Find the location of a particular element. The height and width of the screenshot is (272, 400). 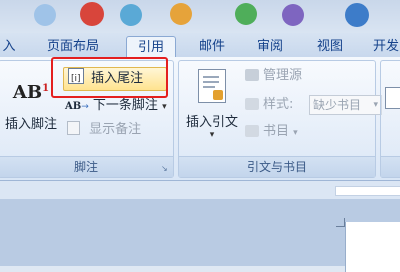

next-footnote-icon: AB is located at coordinates (73, 106).